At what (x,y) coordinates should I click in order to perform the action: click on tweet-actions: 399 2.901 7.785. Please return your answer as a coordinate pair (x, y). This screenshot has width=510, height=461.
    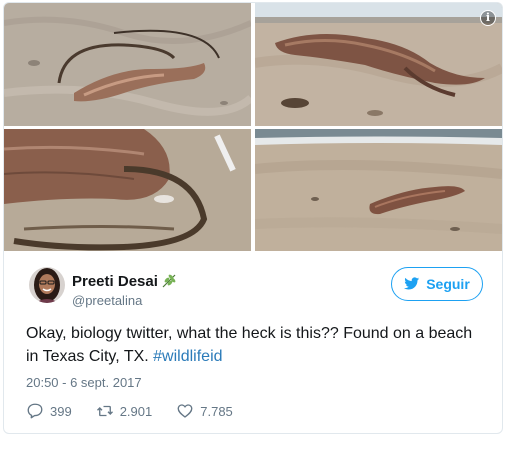
    Looking at the image, I should click on (141, 411).